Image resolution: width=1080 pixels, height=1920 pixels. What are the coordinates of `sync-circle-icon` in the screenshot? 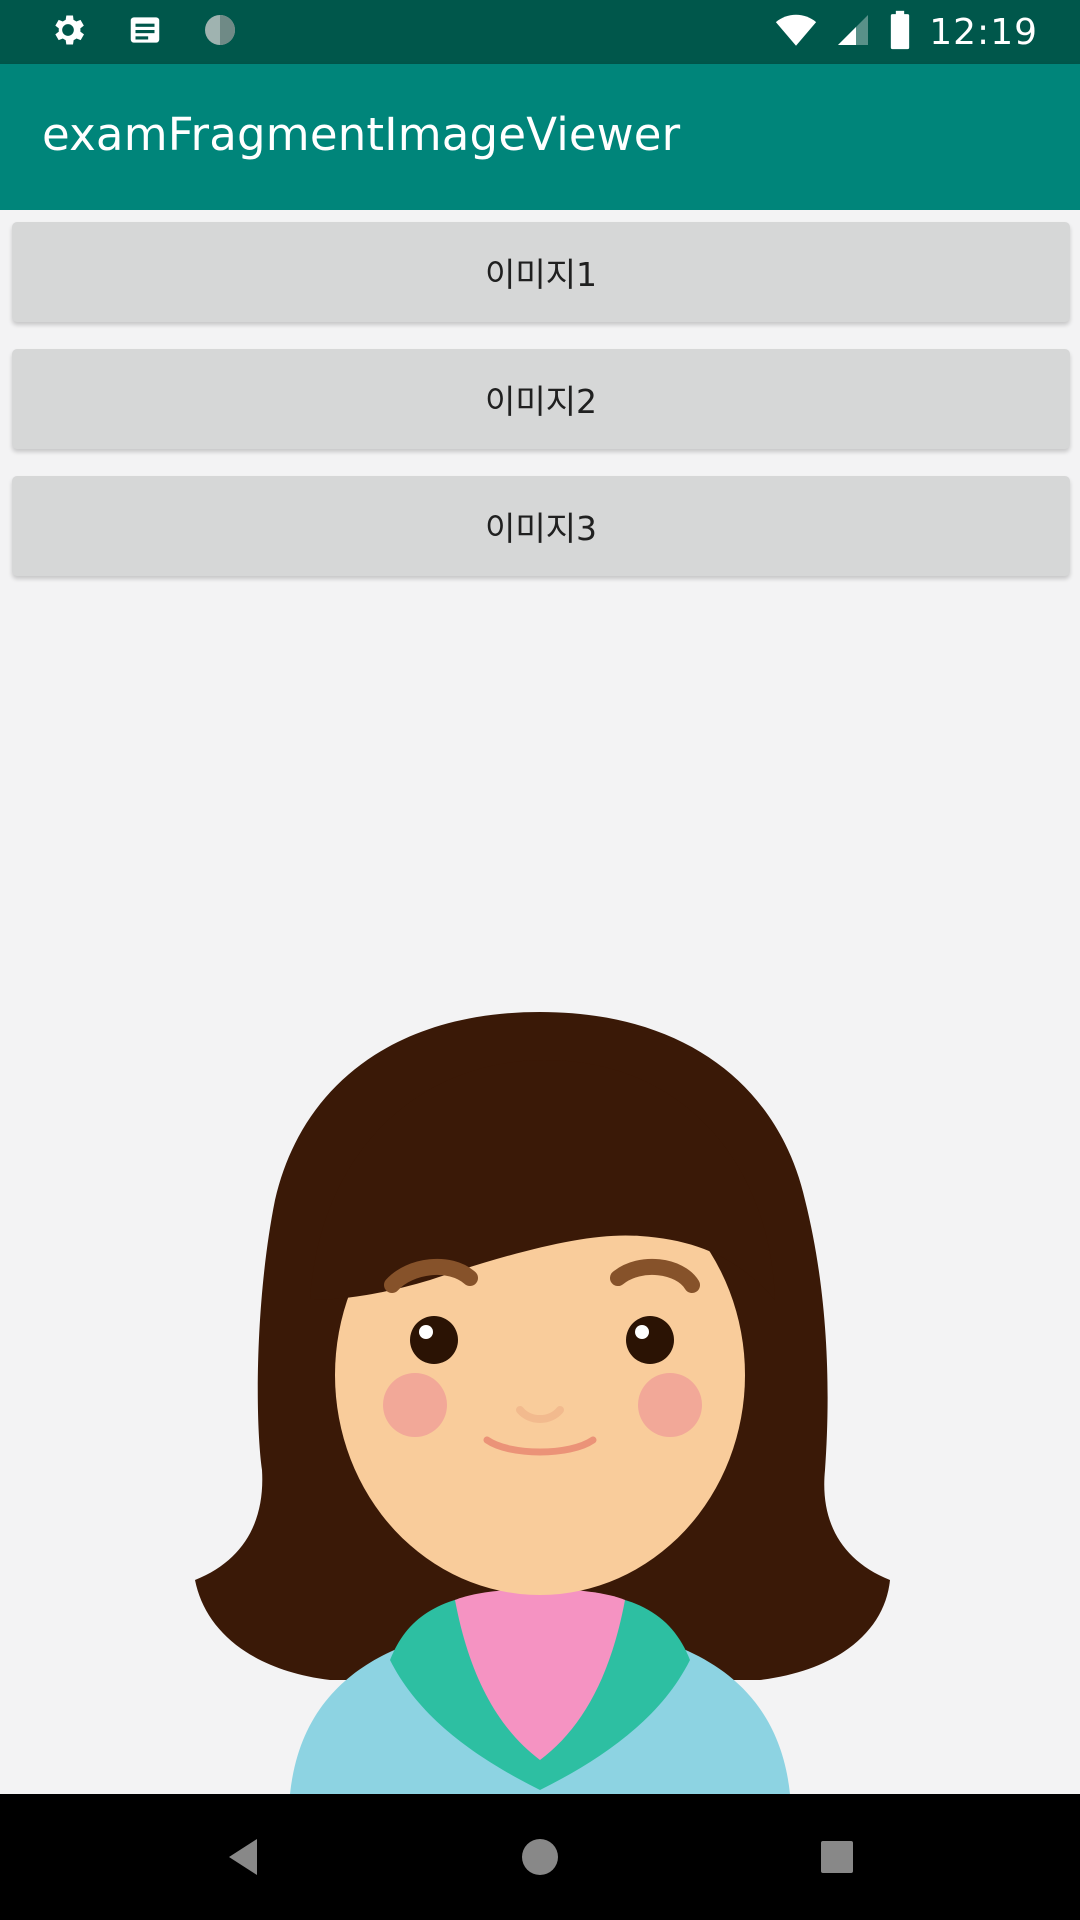 It's located at (220, 32).